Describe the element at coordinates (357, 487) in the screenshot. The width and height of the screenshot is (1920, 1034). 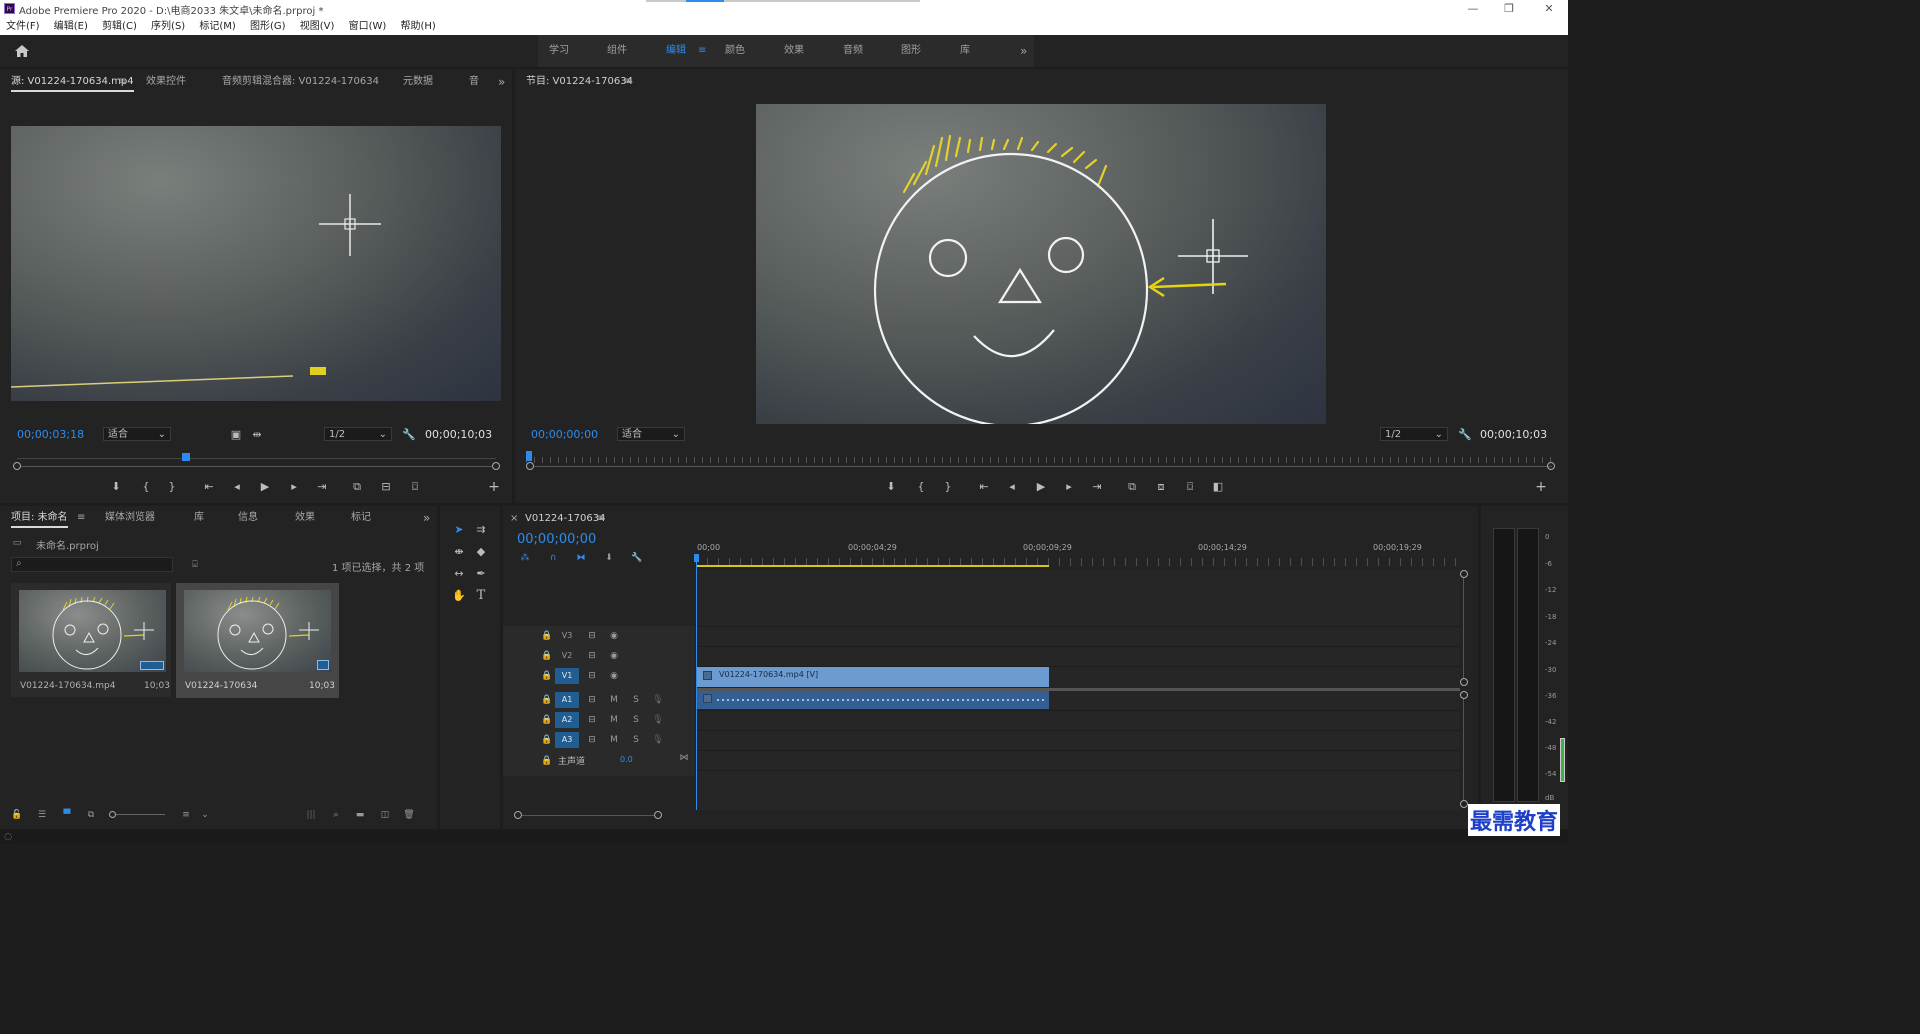
I see `insert-icon: ⧉` at that location.